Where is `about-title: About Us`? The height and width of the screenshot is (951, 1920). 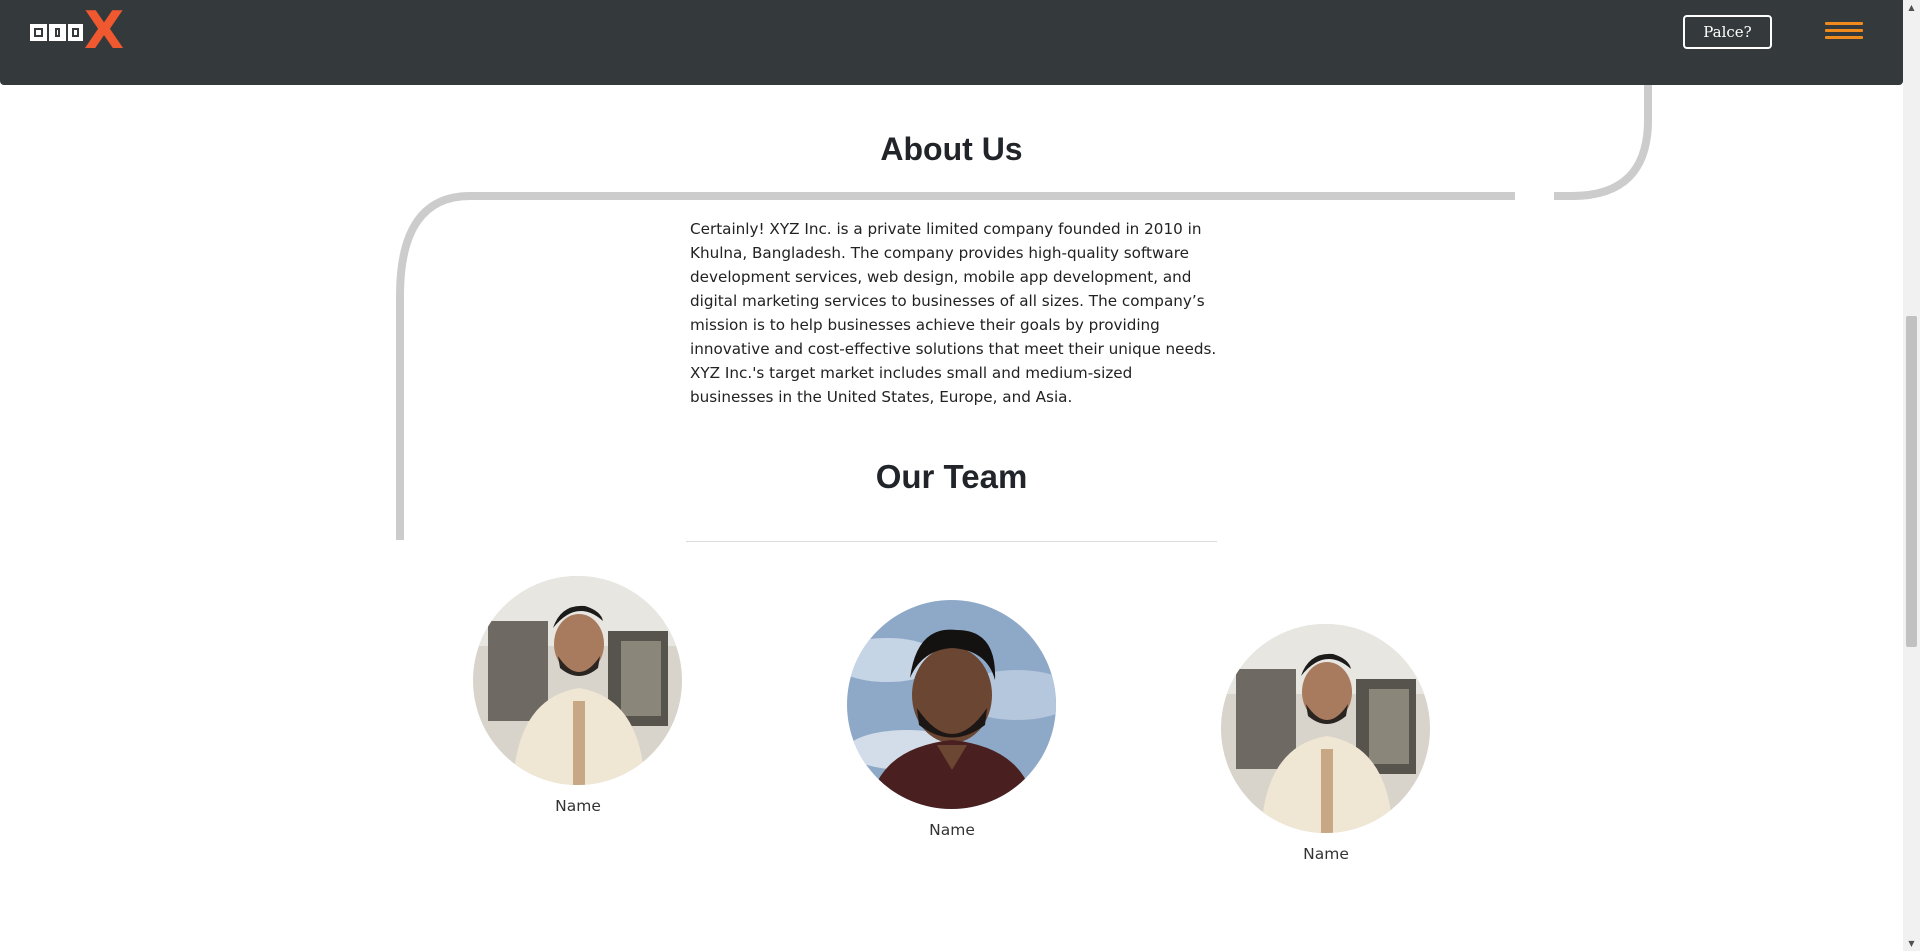
about-title: About Us is located at coordinates (951, 149).